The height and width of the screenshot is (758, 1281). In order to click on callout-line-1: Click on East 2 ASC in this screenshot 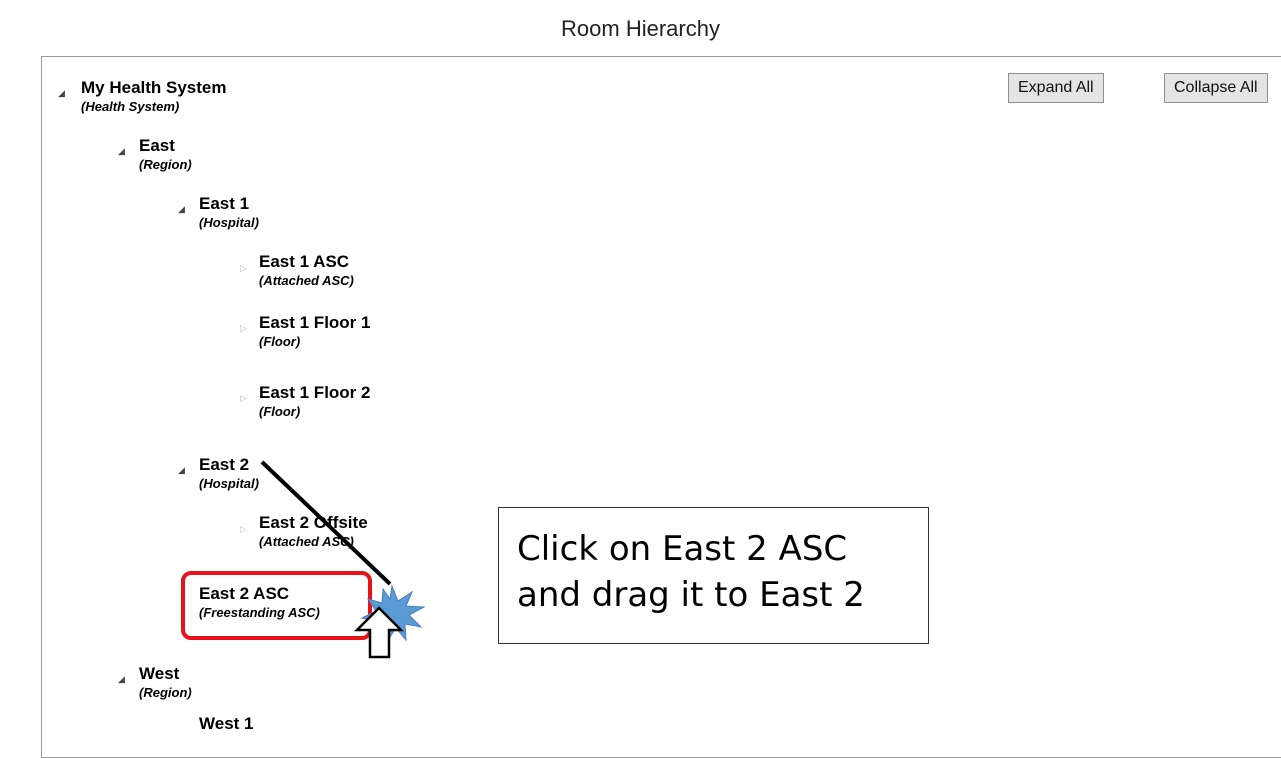, I will do `click(682, 549)`.